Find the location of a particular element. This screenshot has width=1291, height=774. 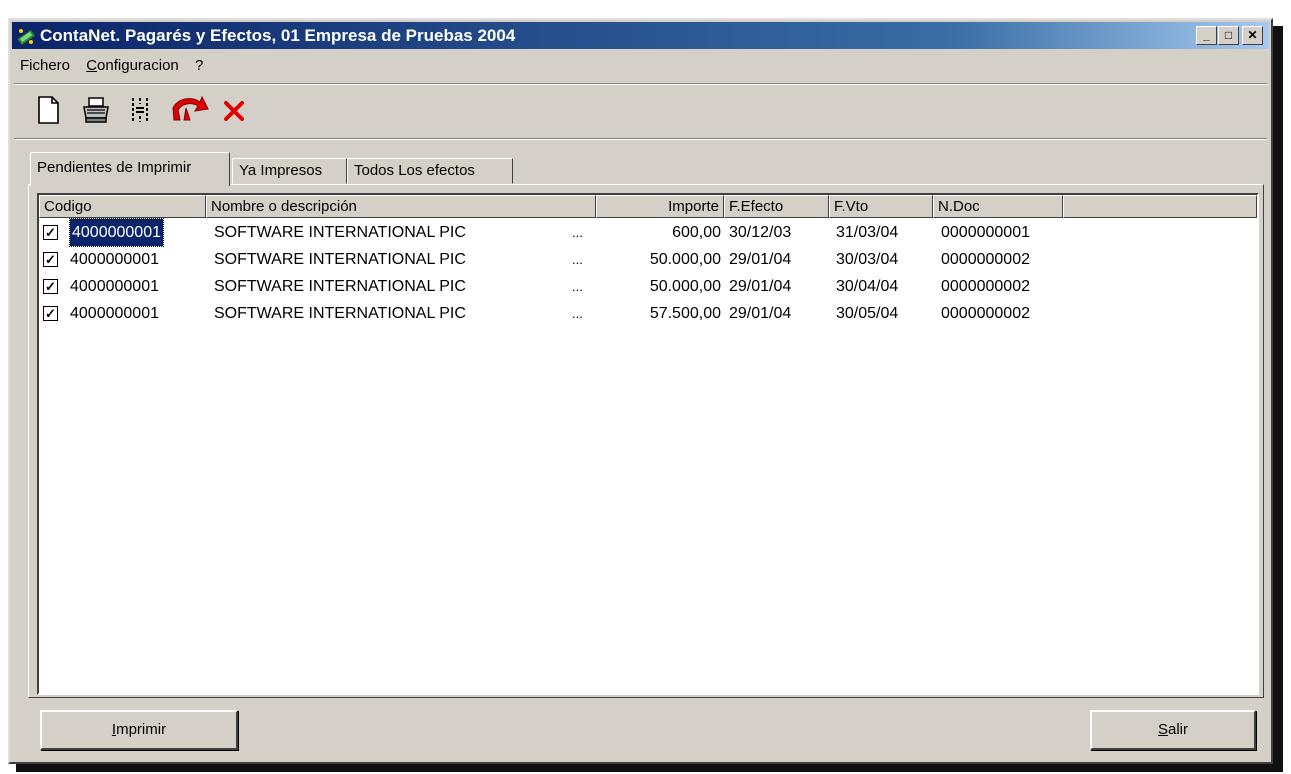

col-importe: Importe is located at coordinates (660, 206).